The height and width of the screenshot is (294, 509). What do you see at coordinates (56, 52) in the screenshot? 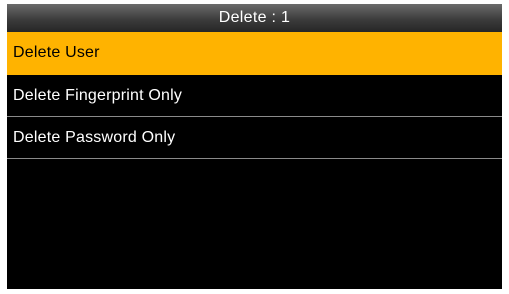
I see `menu-item-label: Delete User` at bounding box center [56, 52].